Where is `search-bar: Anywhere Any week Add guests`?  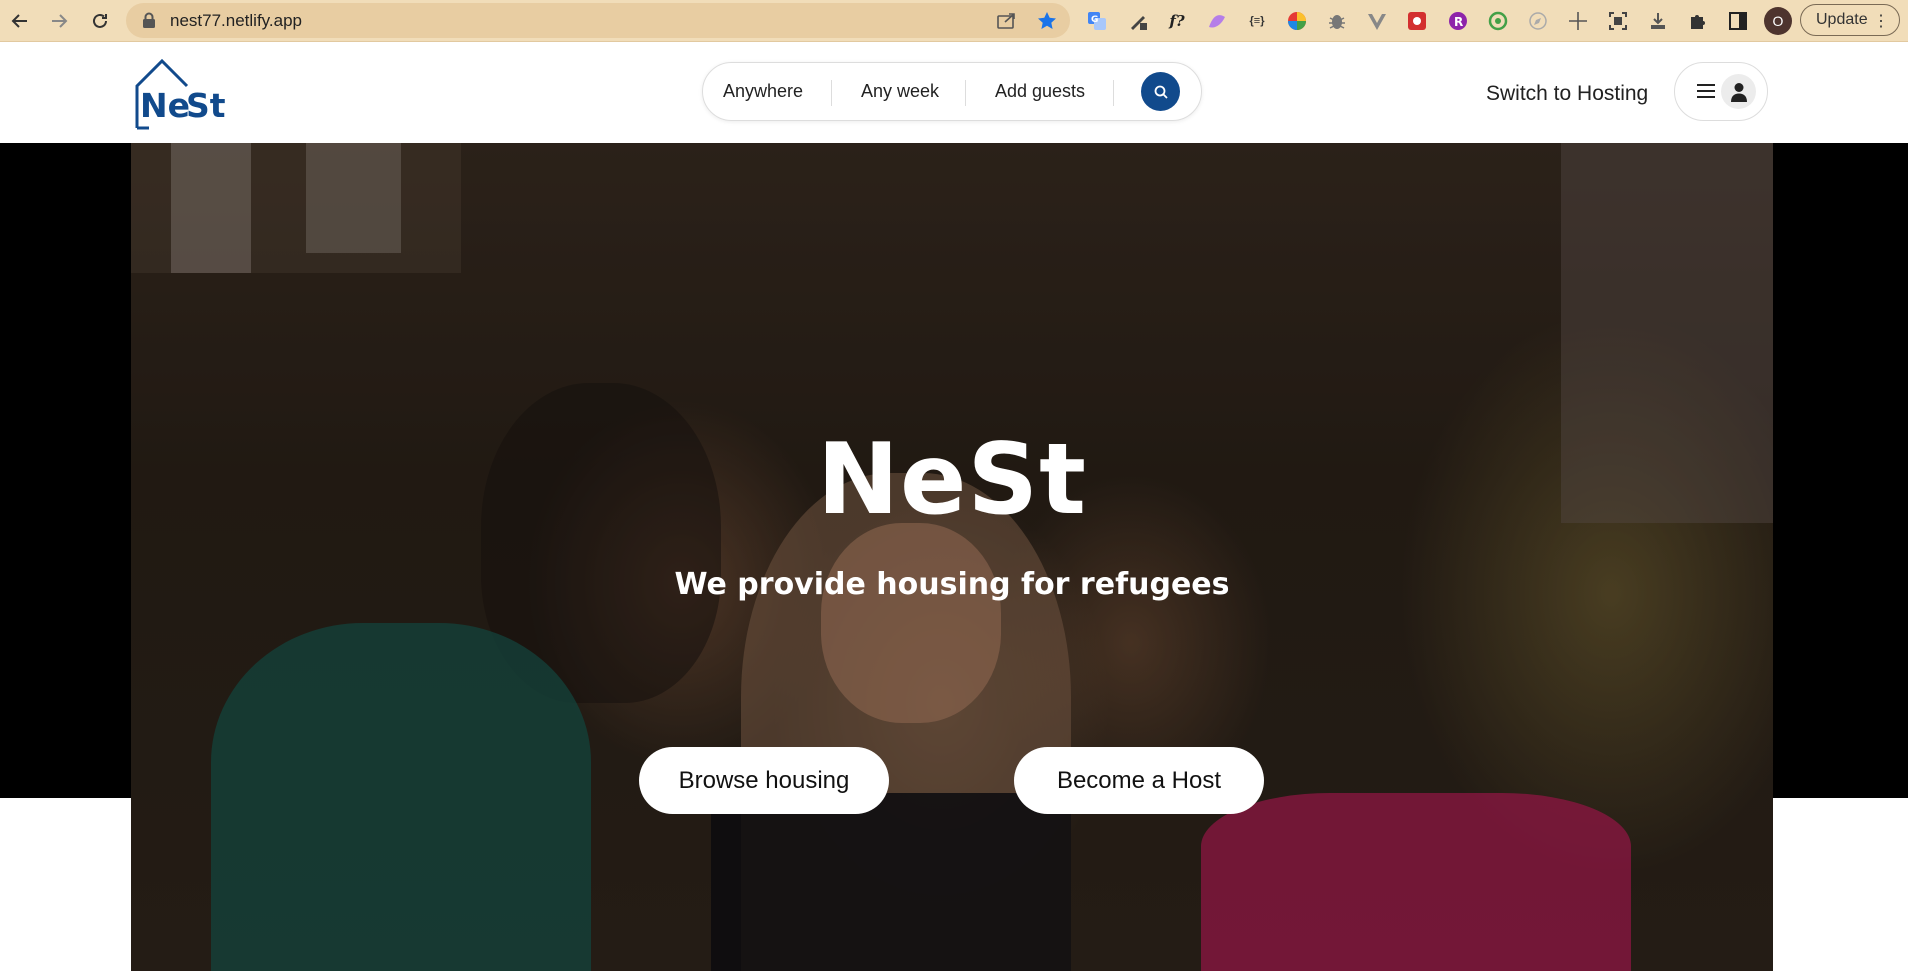 search-bar: Anywhere Any week Add guests is located at coordinates (952, 91).